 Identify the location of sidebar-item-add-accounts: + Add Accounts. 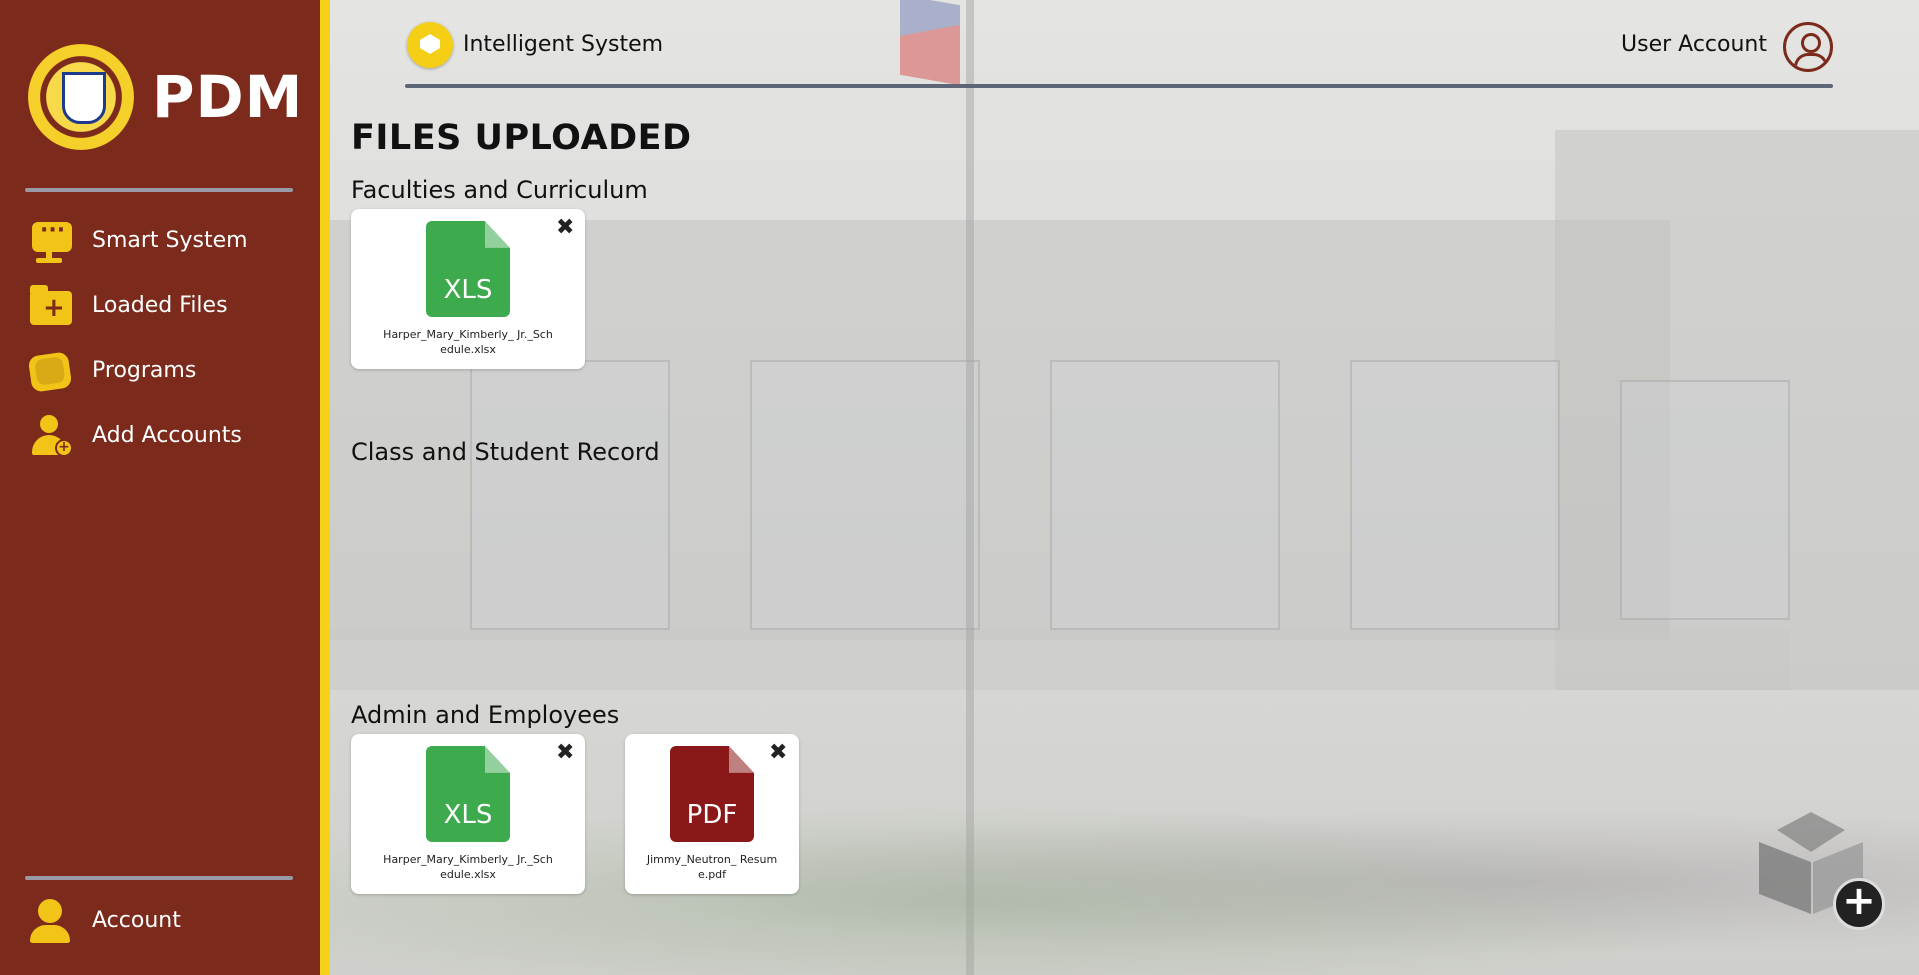
(138, 435).